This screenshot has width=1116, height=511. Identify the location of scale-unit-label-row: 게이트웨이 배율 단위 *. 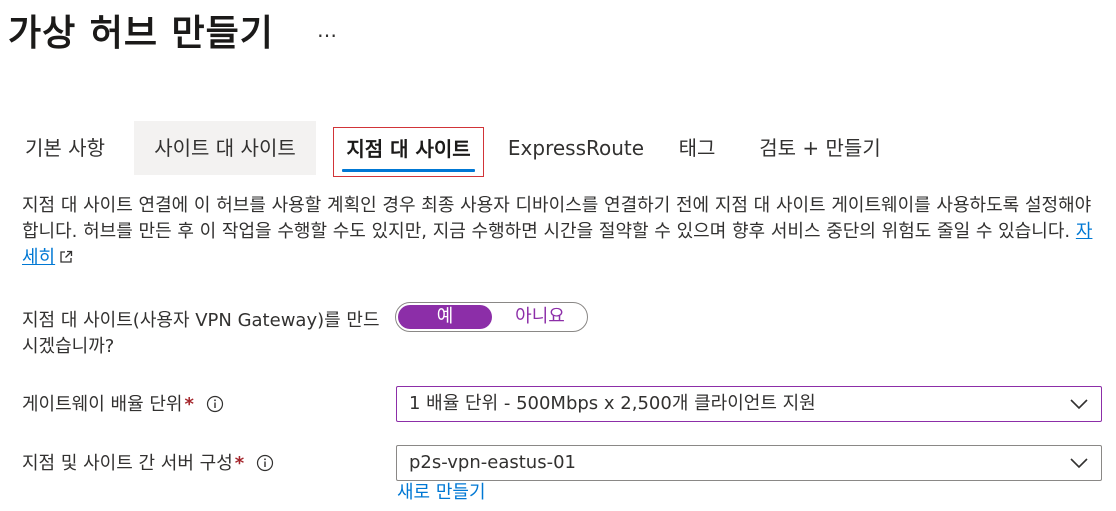
(123, 405).